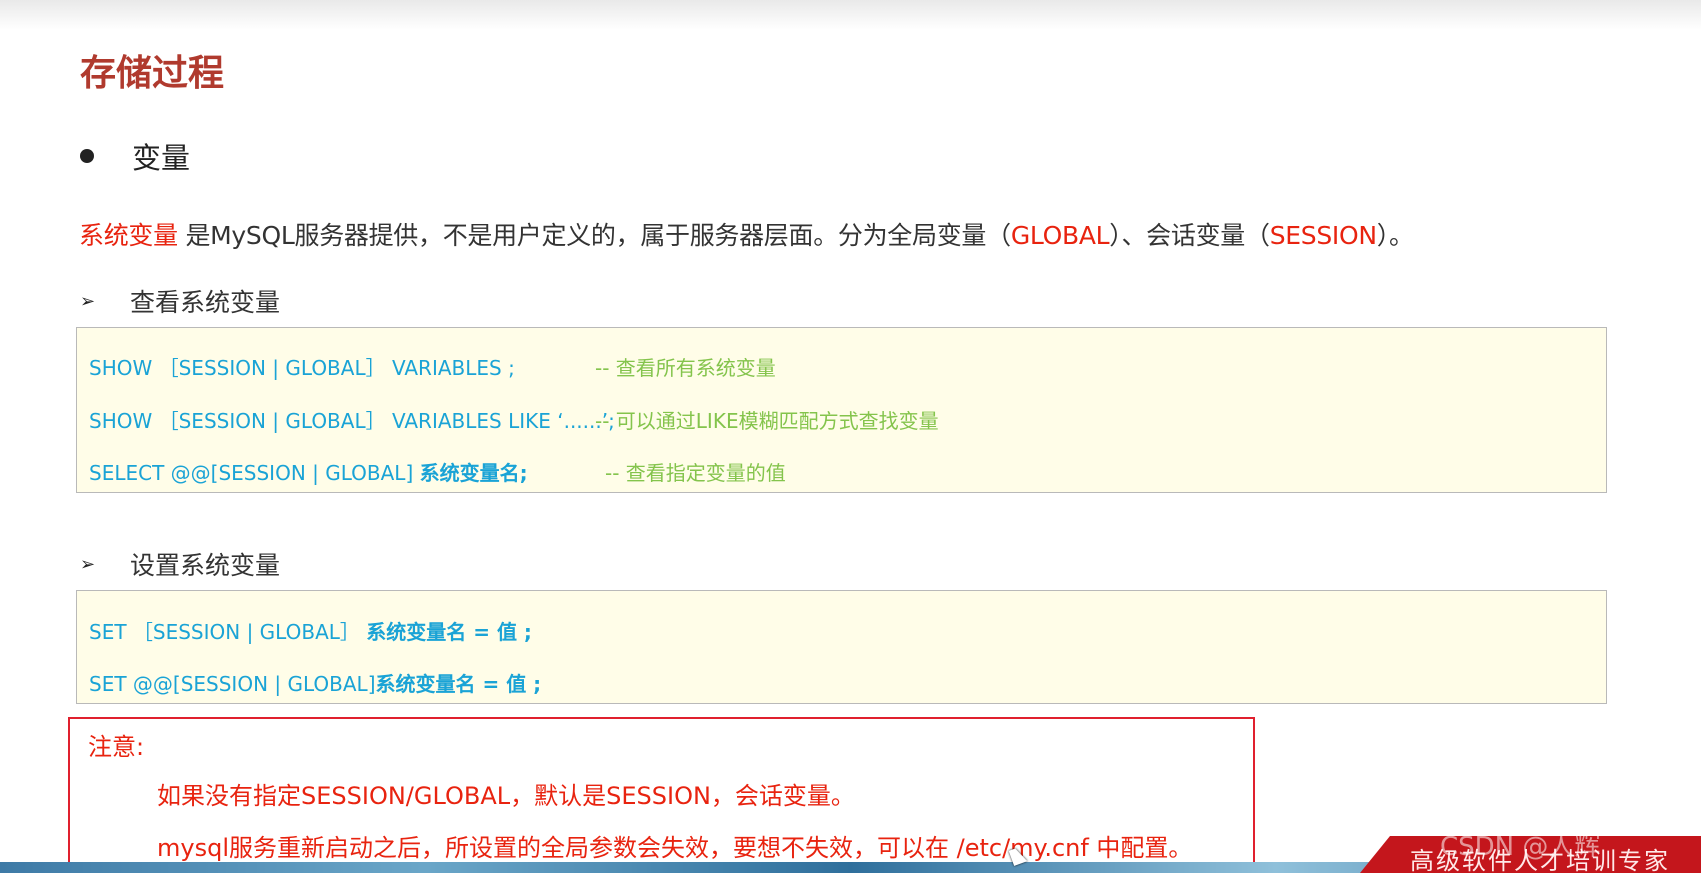  Describe the element at coordinates (685, 368) in the screenshot. I see `comment-show-variables: -- 查看所有系统变量` at that location.